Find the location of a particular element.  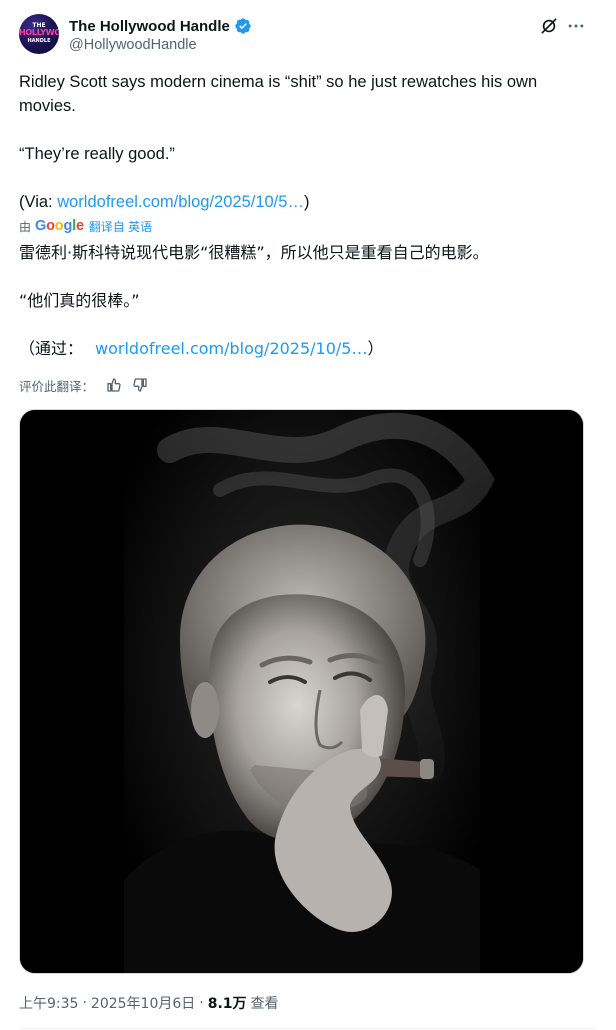

avatar-logo-text-2: HOLLYWOOD is located at coordinates (39, 32).